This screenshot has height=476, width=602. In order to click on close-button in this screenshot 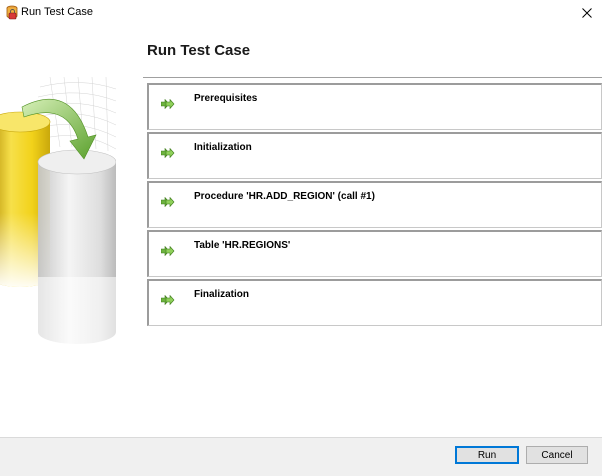, I will do `click(587, 13)`.